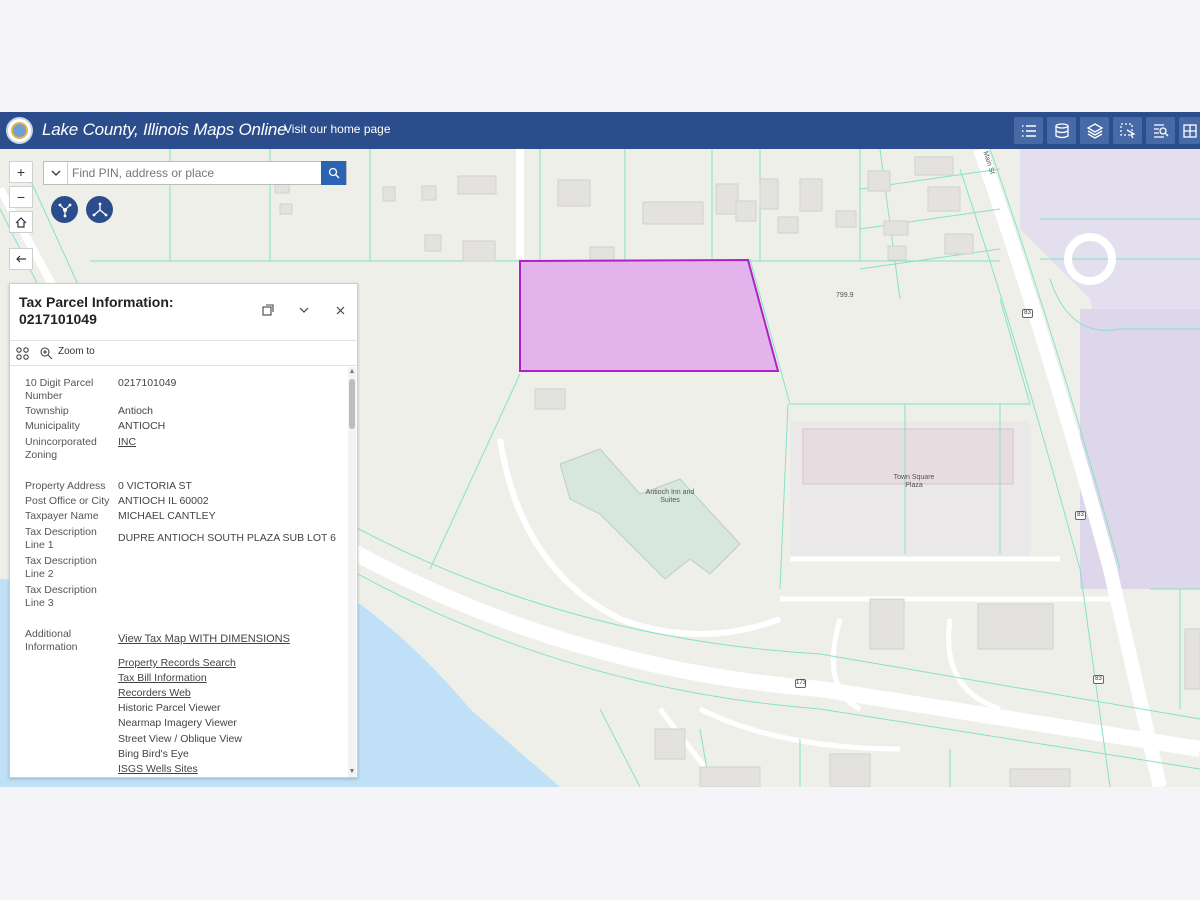 The height and width of the screenshot is (900, 1200). I want to click on query-icon, so click(1160, 130).